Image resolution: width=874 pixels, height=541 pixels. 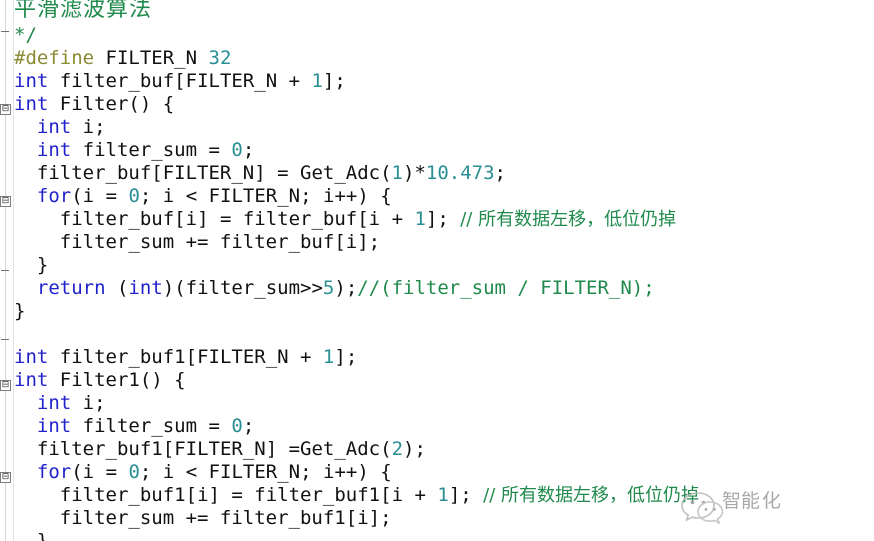 What do you see at coordinates (220, 58) in the screenshot?
I see `token-filter-n-value: 32` at bounding box center [220, 58].